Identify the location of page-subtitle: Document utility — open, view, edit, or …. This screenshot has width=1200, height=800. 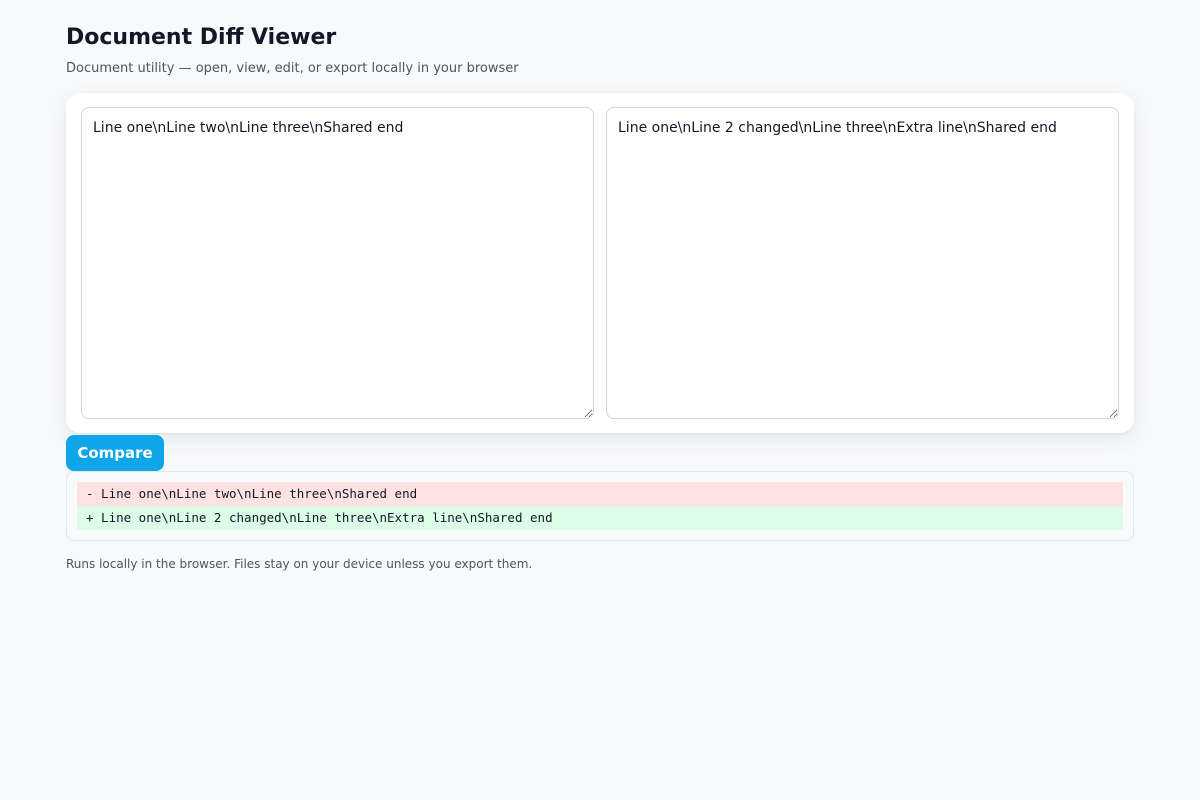
(292, 68).